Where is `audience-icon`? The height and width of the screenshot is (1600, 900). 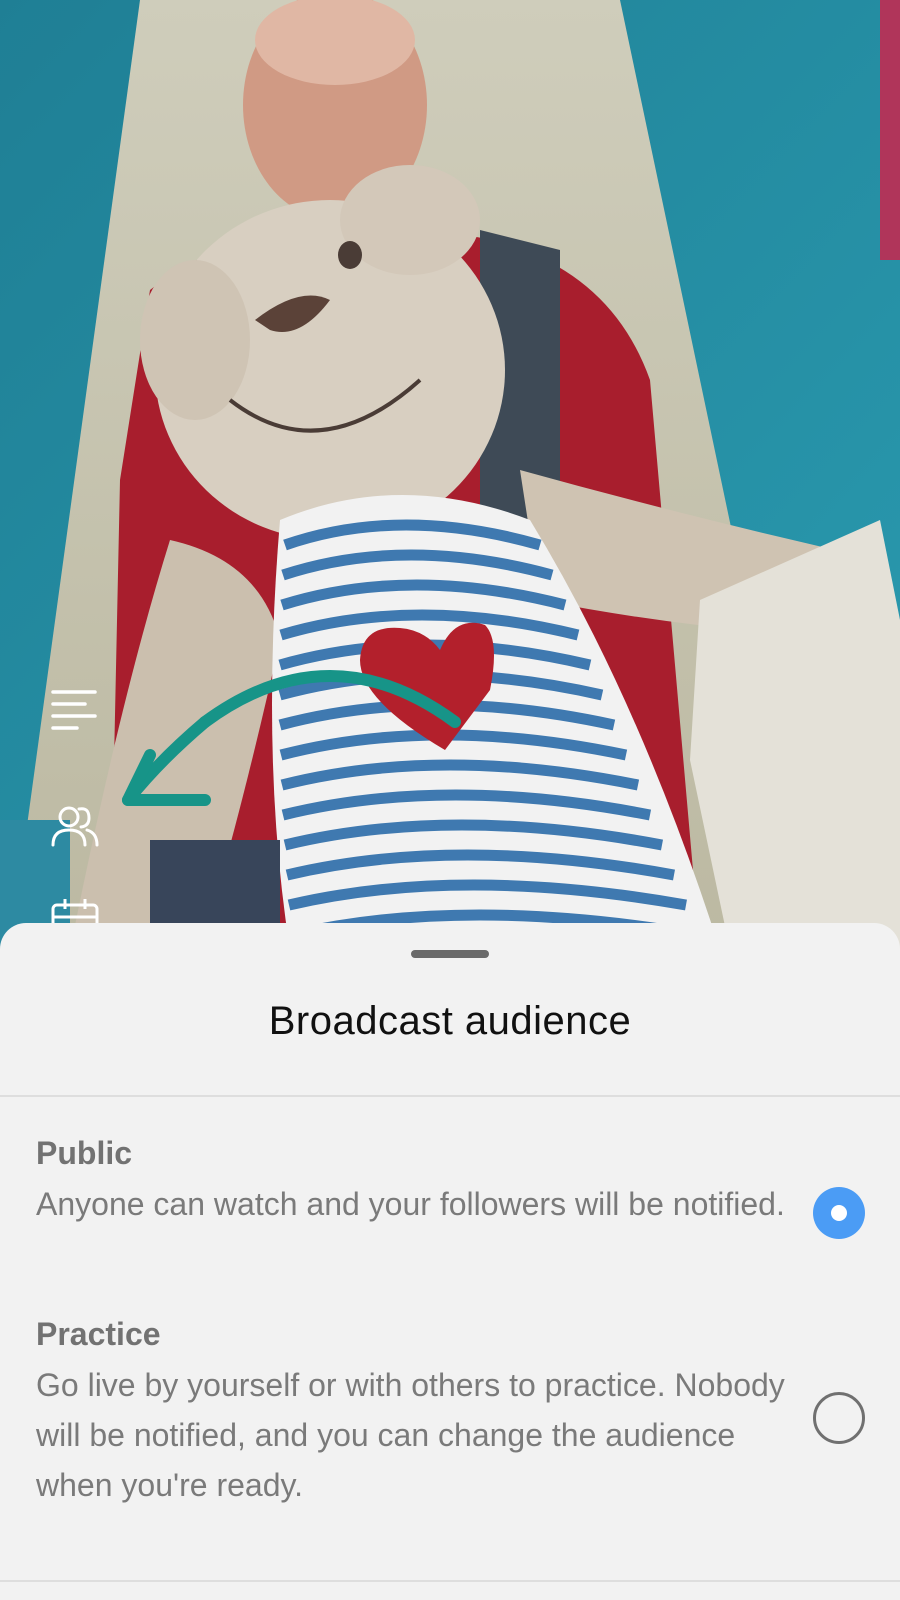
audience-icon is located at coordinates (75, 825).